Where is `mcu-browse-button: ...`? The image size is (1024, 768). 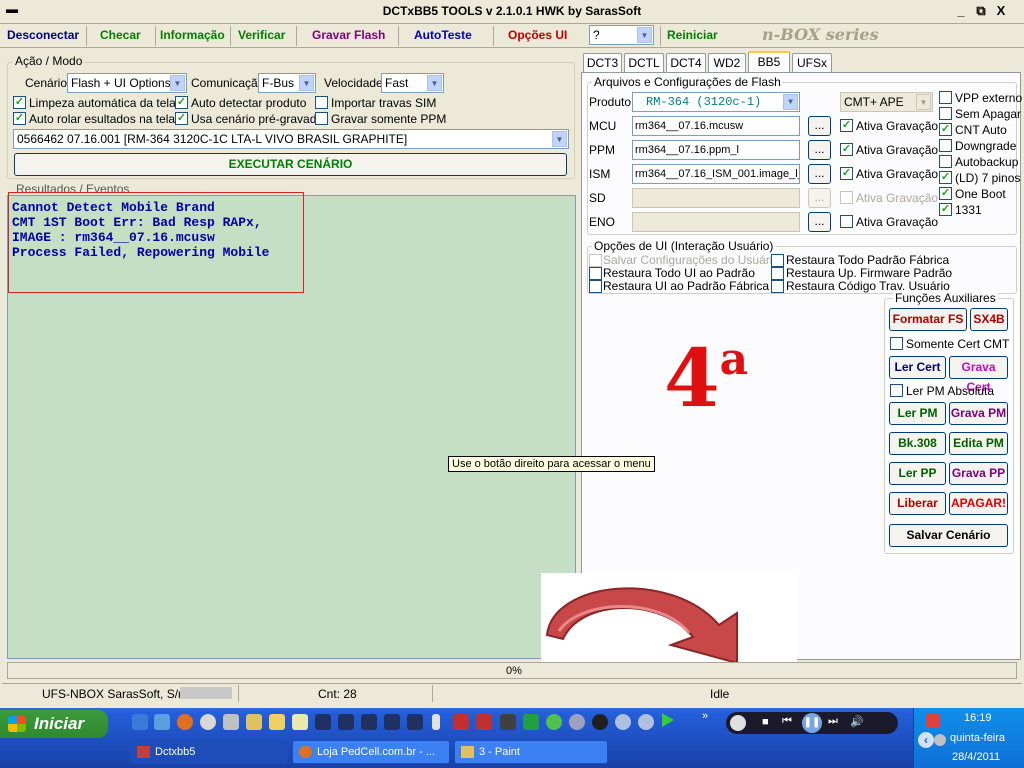
mcu-browse-button: ... is located at coordinates (819, 126).